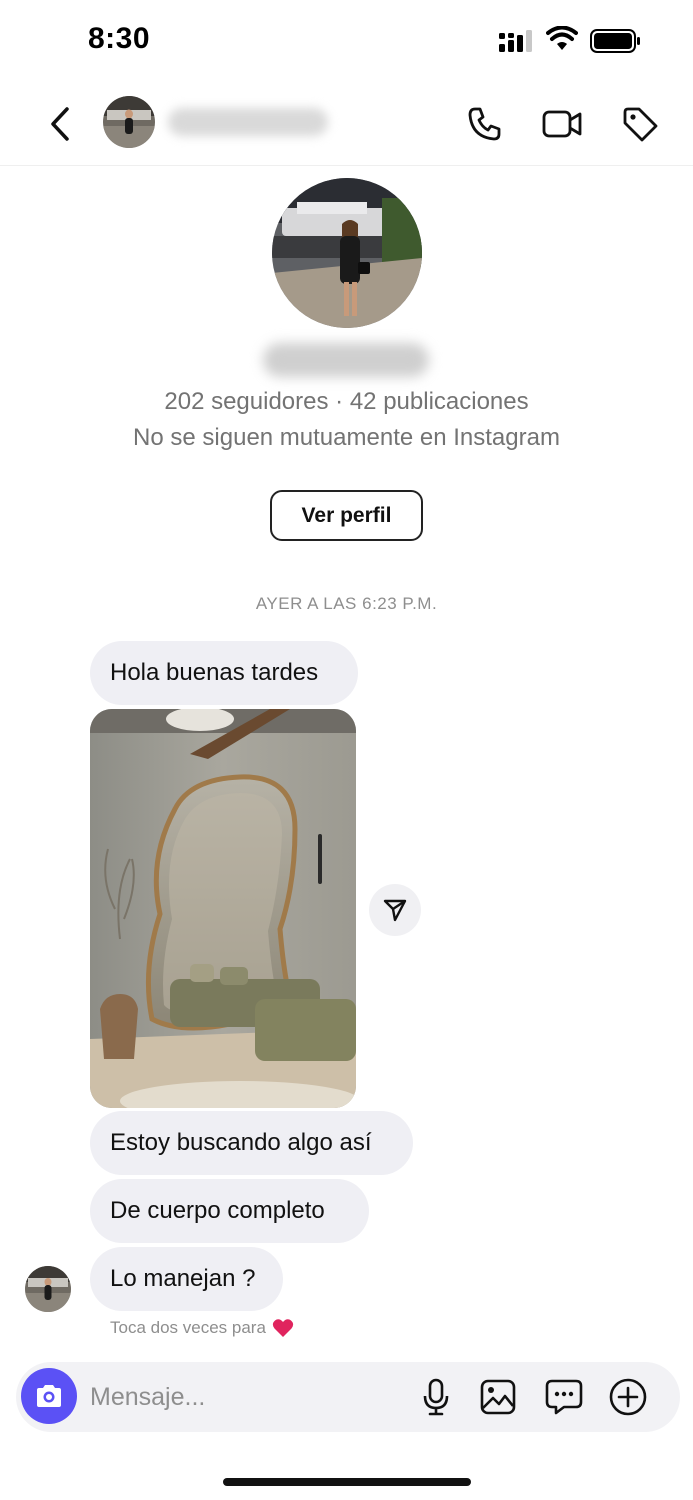 The height and width of the screenshot is (1500, 693). Describe the element at coordinates (186, 1279) in the screenshot. I see `message-bubble: Lo manejan ?` at that location.